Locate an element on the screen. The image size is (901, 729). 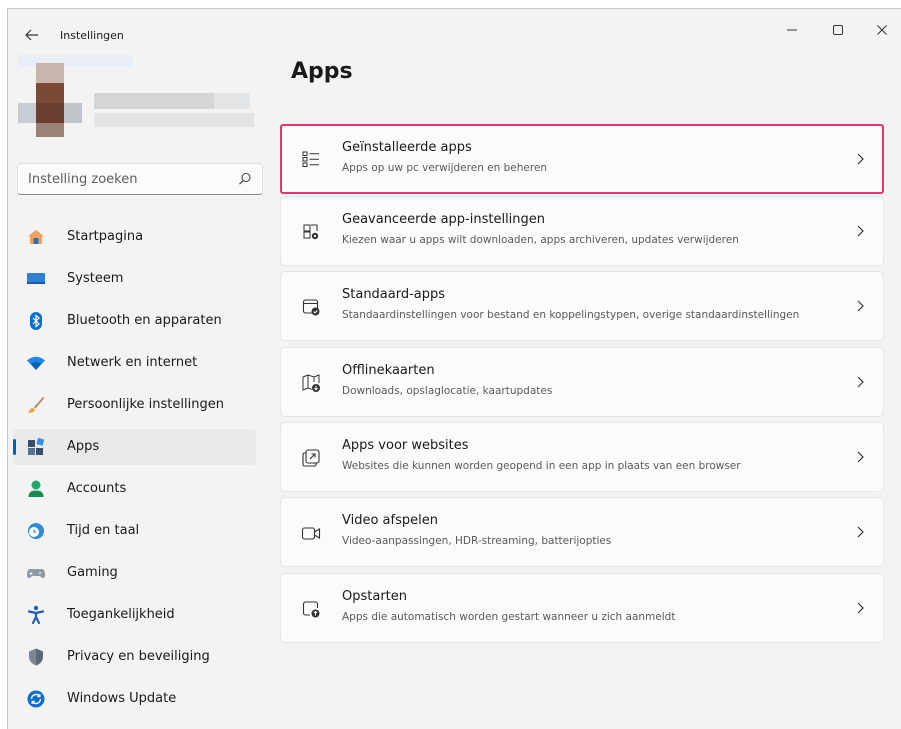
close-button is located at coordinates (880, 30).